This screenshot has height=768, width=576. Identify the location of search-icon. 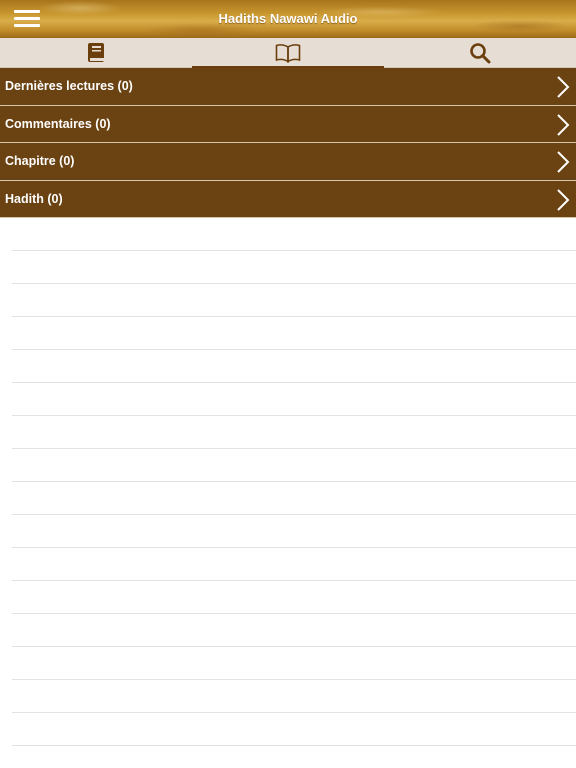
(480, 53).